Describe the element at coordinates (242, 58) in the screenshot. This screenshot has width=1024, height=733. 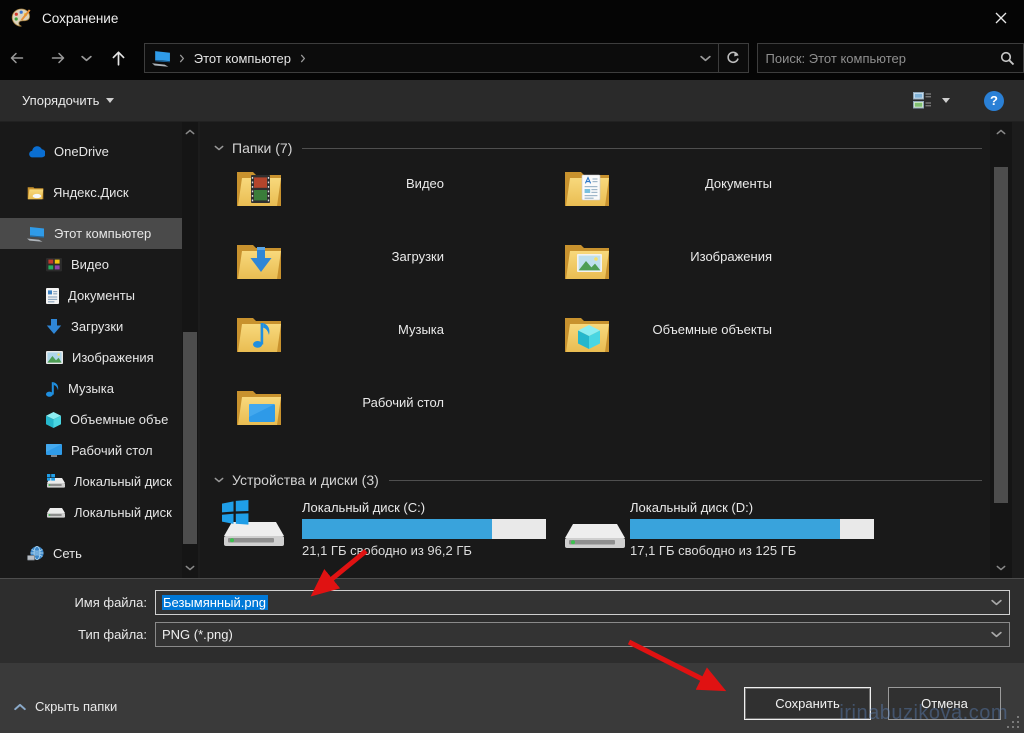
I see `breadcrumb: Этот компьютер` at that location.